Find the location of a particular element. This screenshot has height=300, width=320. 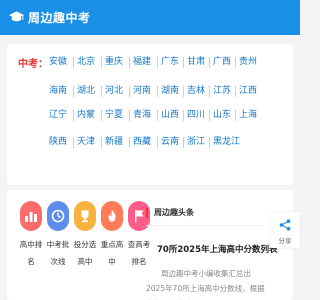

region-link: 吉林 is located at coordinates (196, 91).